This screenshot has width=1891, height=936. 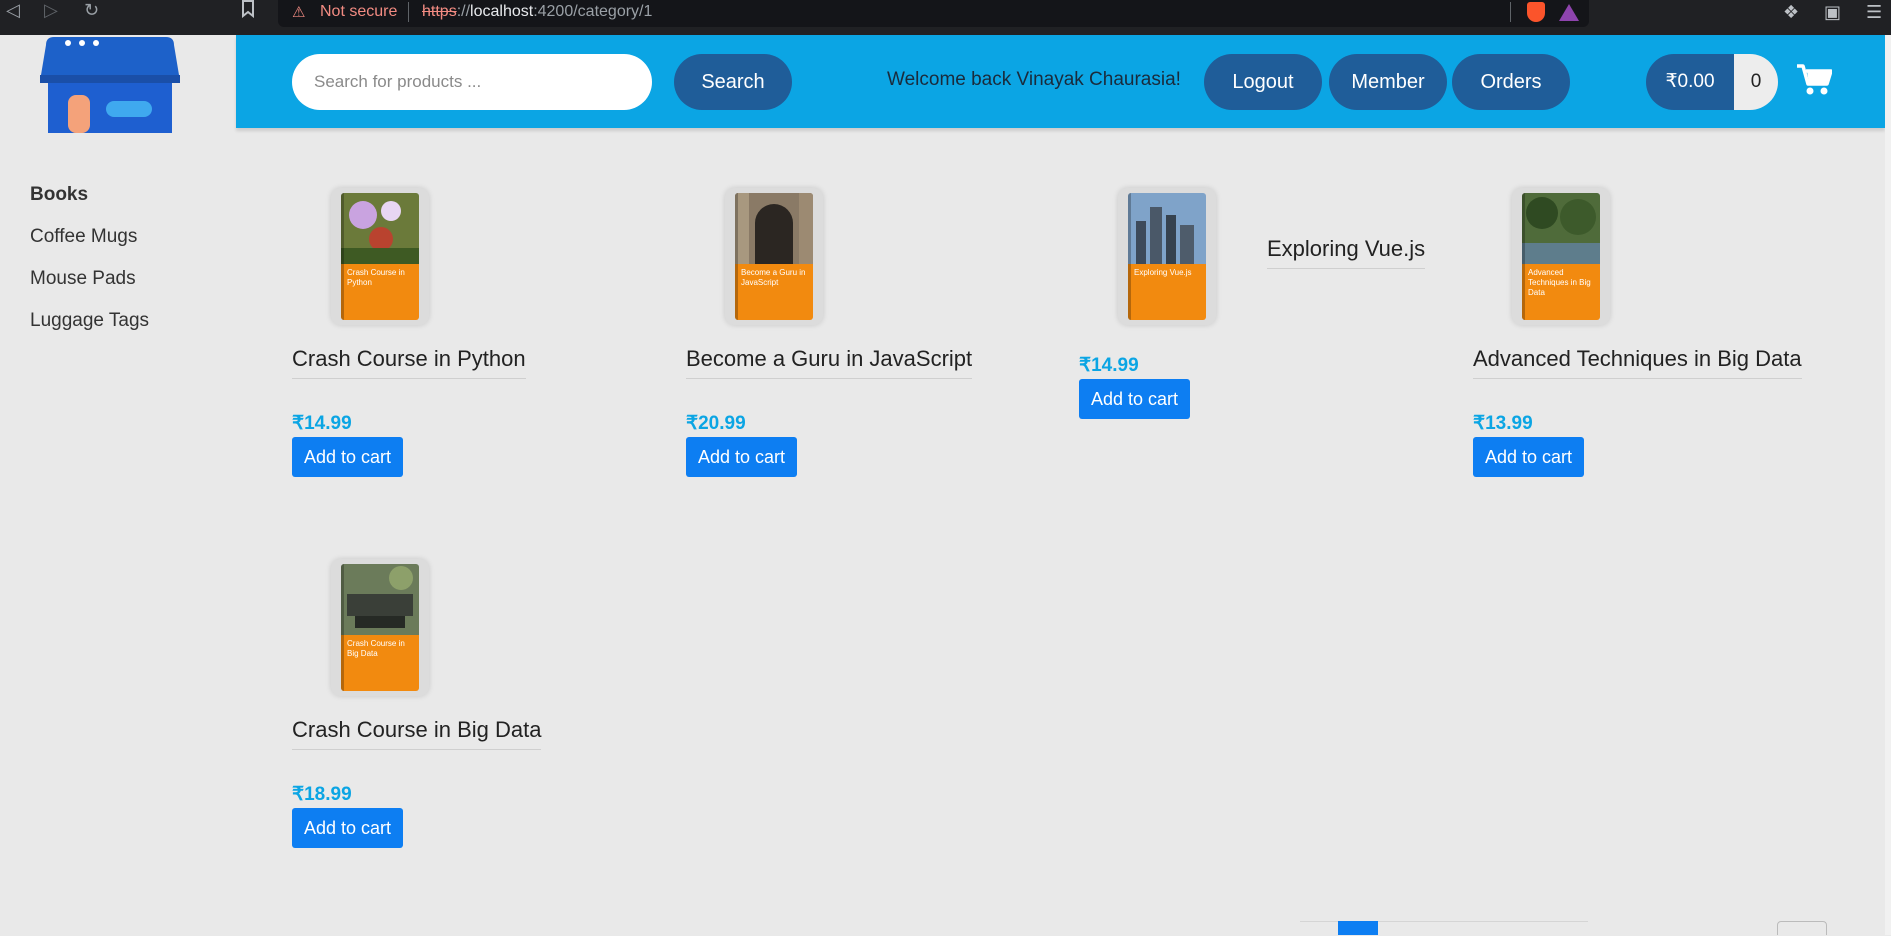 What do you see at coordinates (1358, 928) in the screenshot?
I see `pagination-current-page` at bounding box center [1358, 928].